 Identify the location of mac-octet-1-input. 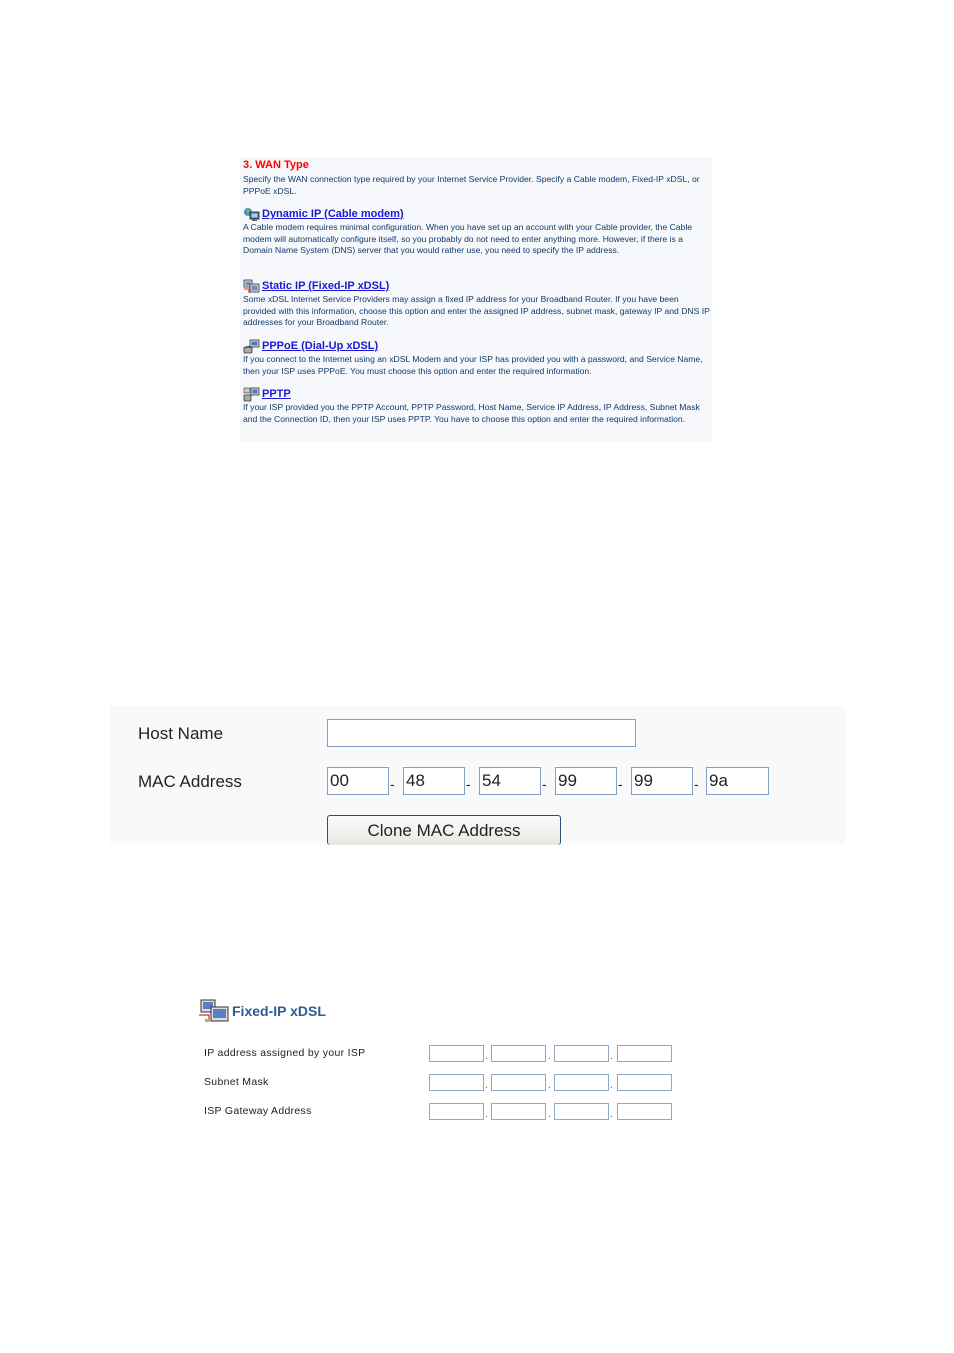
(358, 781).